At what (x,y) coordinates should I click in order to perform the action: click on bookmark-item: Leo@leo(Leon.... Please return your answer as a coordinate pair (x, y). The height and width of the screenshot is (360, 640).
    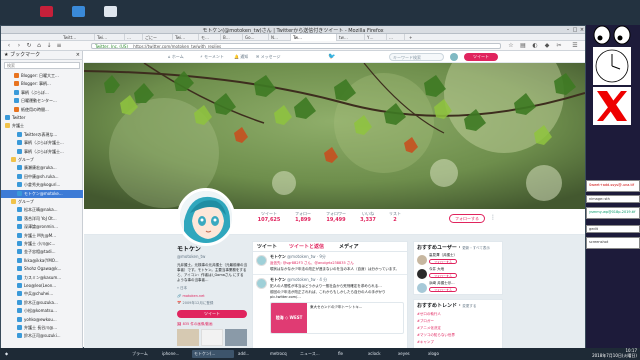
    Looking at the image, I should click on (42, 286).